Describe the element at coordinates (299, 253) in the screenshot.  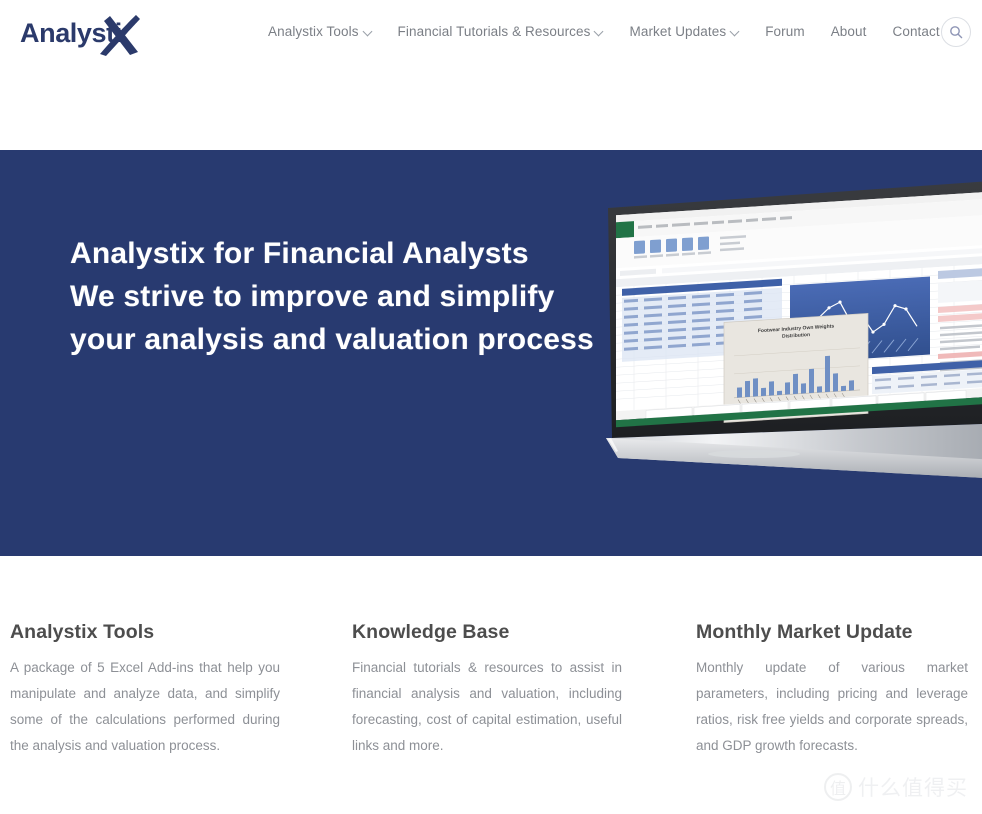
I see `hero-heading-line-1: Analystix for Financial Analysts` at that location.